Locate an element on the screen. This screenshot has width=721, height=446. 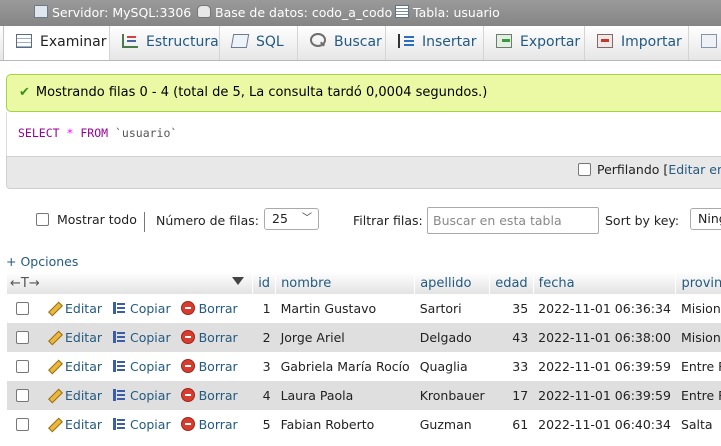
insert-icon is located at coordinates (406, 41).